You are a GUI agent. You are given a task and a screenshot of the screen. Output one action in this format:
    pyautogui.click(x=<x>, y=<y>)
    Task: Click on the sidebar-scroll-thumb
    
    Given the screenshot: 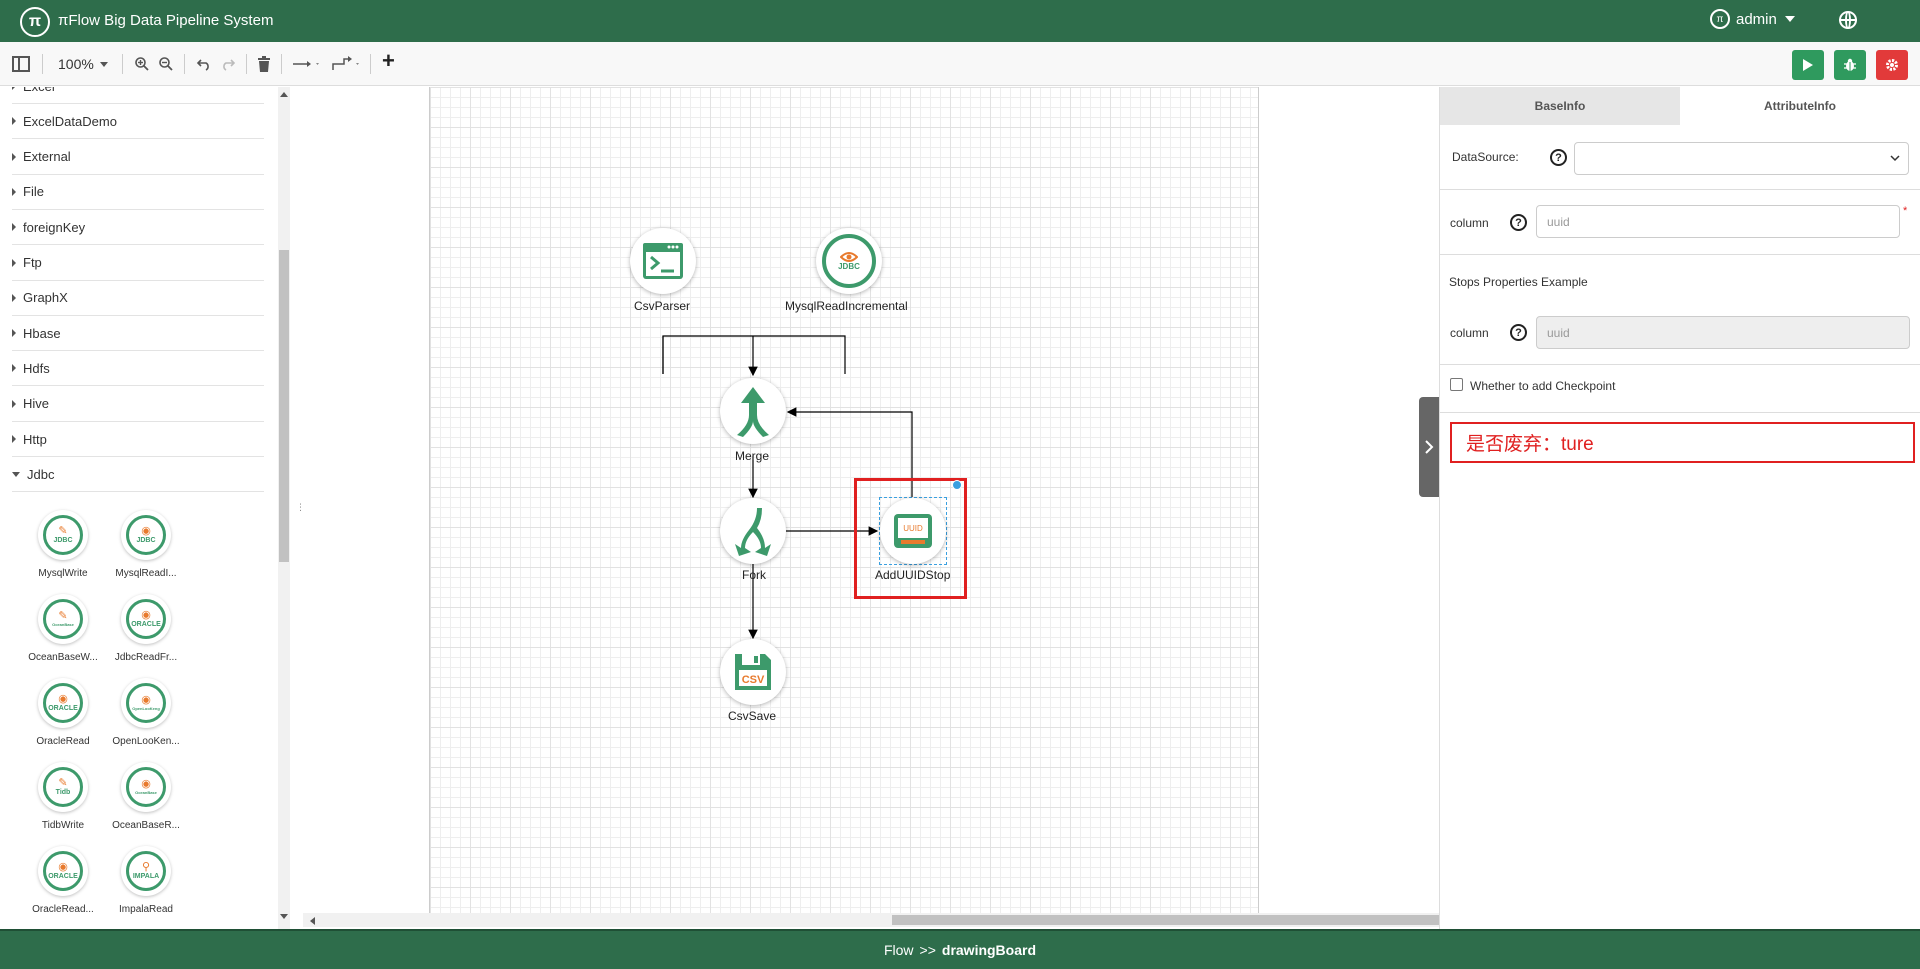 What is the action you would take?
    pyautogui.click(x=284, y=406)
    